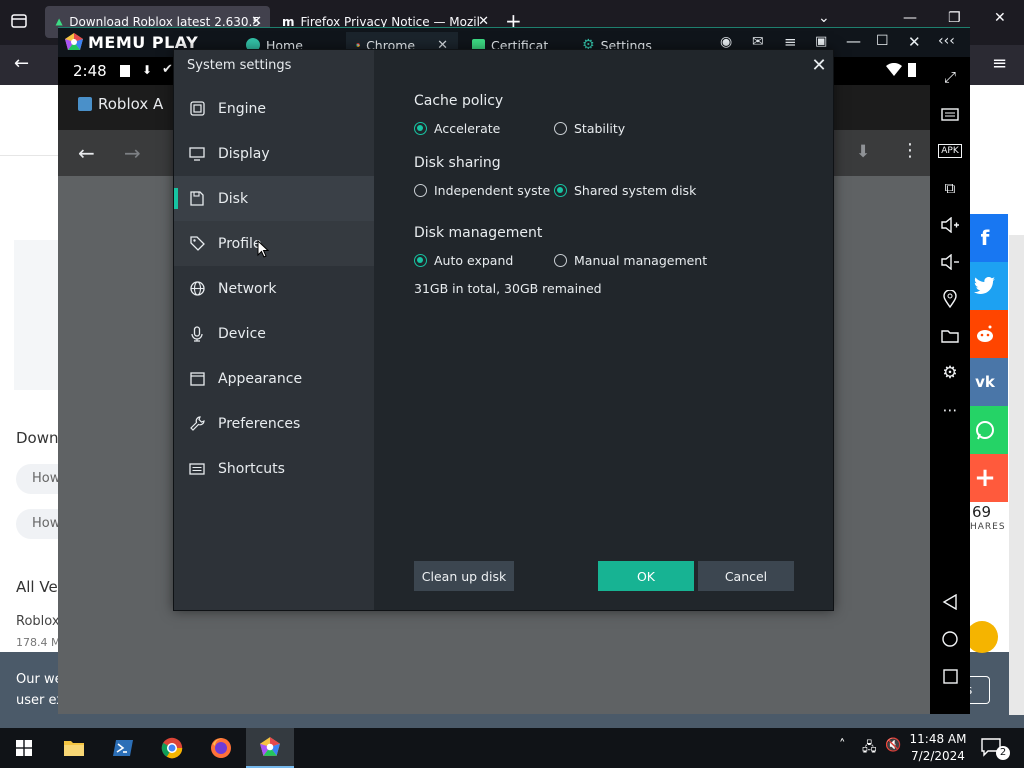 This screenshot has width=1024, height=768. Describe the element at coordinates (824, 18) in the screenshot. I see `tab-list-chevron-icon: ⌄` at that location.